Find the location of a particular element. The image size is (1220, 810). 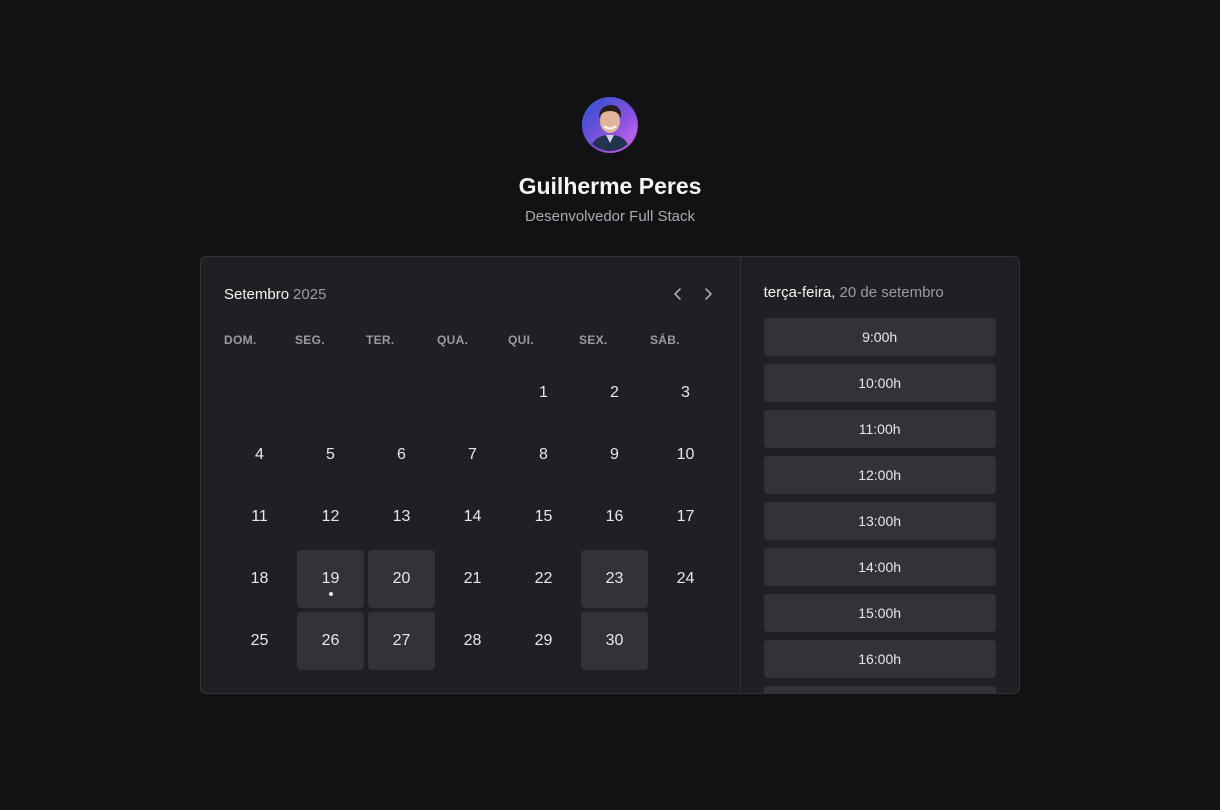

calendar-day: 8 is located at coordinates (543, 455).